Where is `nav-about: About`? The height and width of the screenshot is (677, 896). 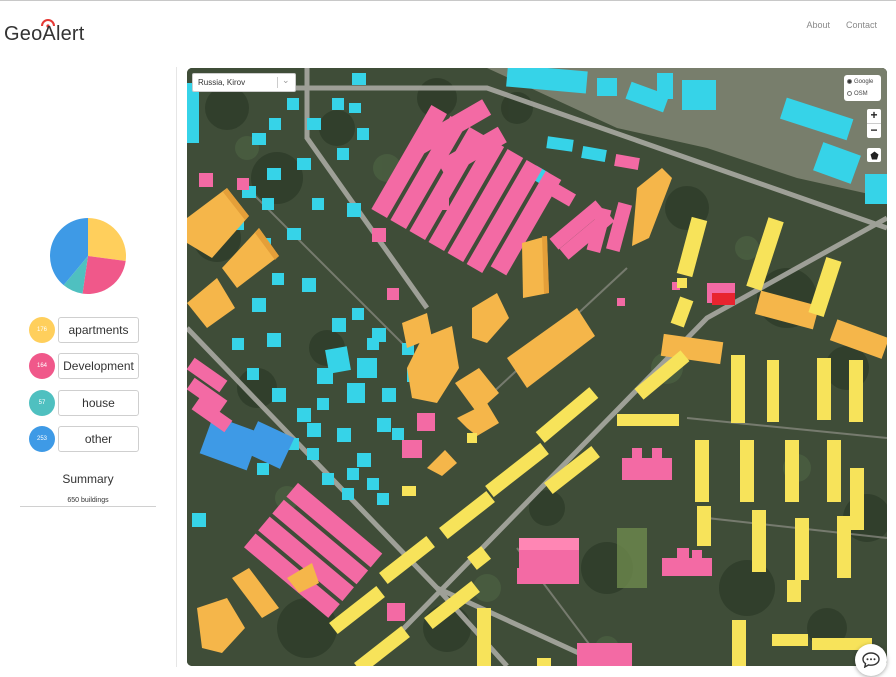
nav-about: About is located at coordinates (818, 25).